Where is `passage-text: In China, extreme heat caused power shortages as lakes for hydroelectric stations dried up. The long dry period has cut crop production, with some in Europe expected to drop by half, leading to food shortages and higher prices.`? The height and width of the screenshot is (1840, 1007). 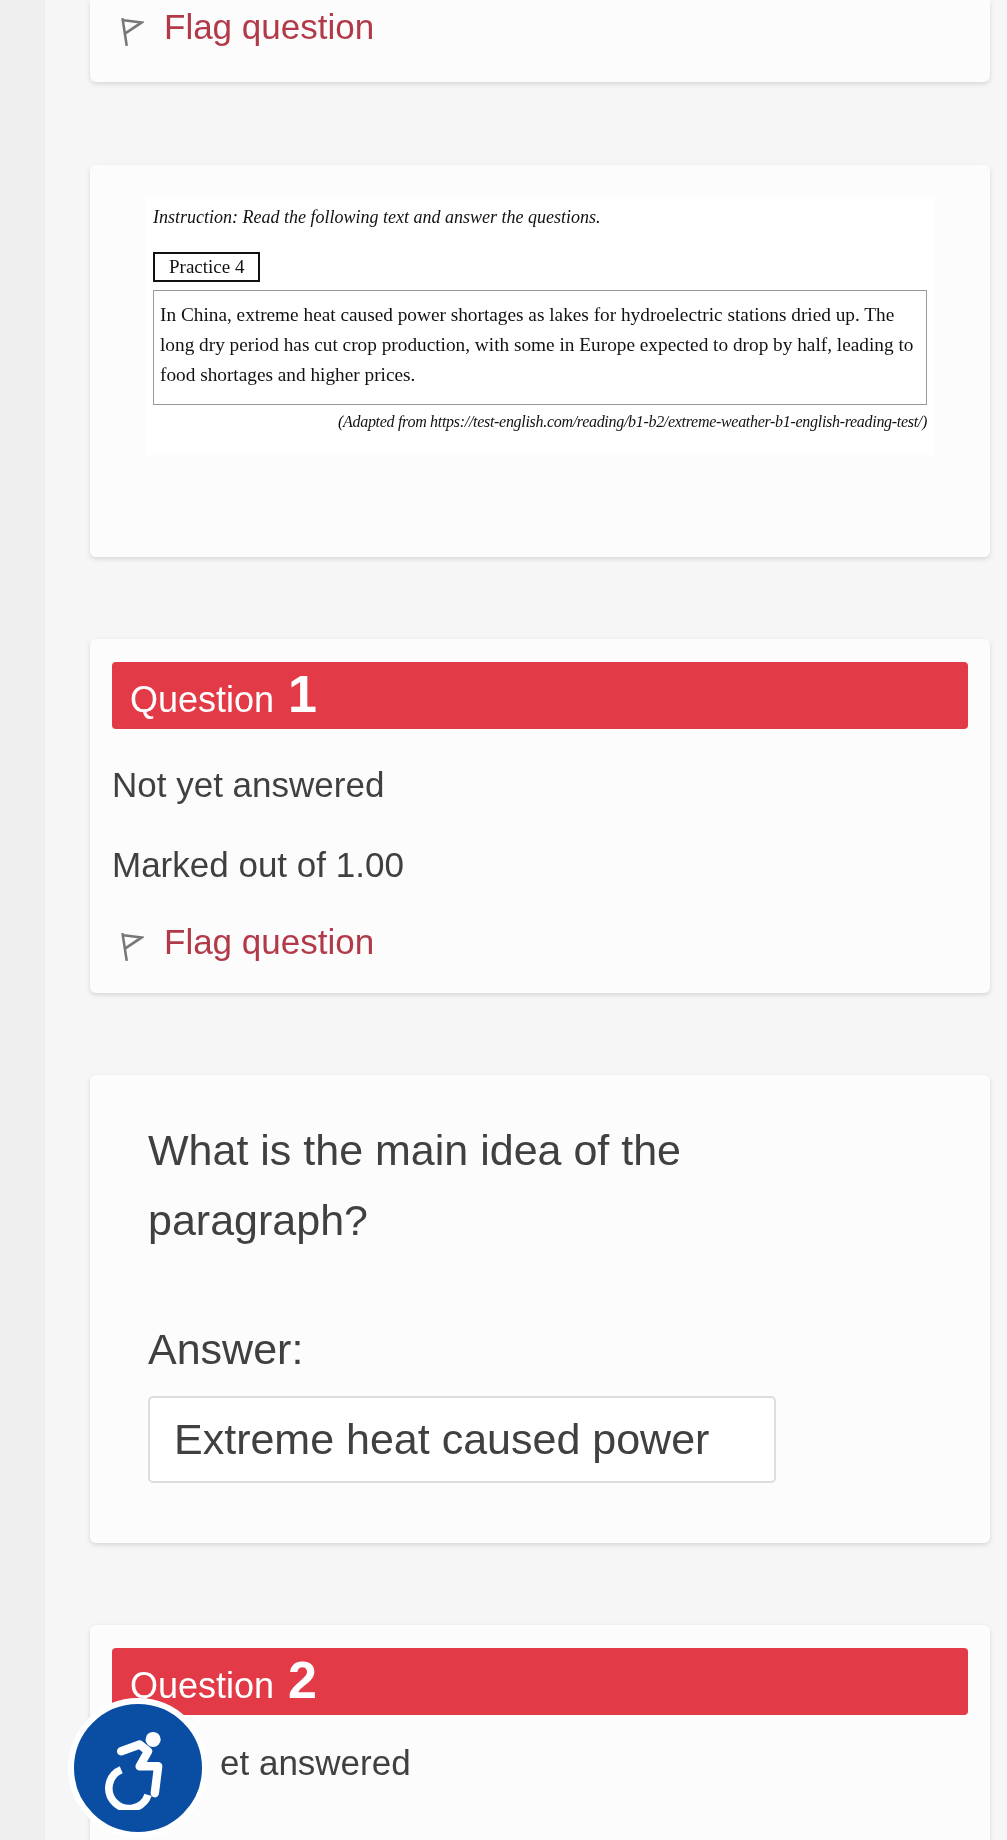
passage-text: In China, extreme heat caused power shortages as lakes for hydroelectric stations dried up. The long dry period has cut crop production, with some in Europe expected to drop by half, leading to food shortages and higher prices. is located at coordinates (540, 347).